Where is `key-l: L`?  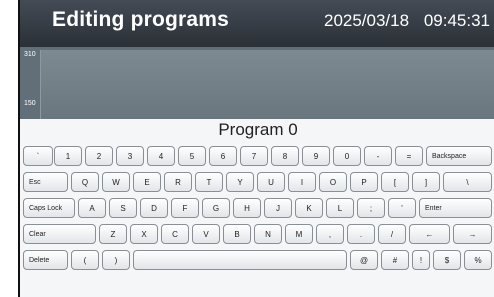
key-l: L is located at coordinates (340, 208).